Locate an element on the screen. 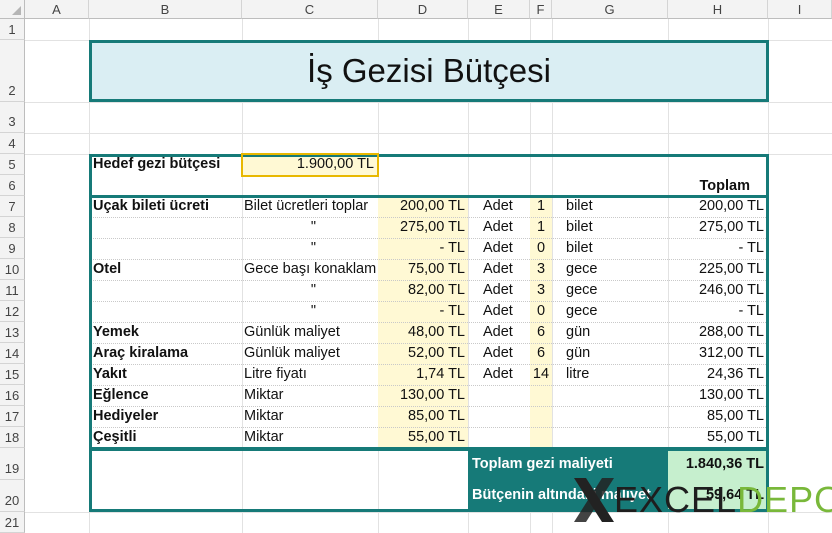  row-header-1: 1 is located at coordinates (12, 29).